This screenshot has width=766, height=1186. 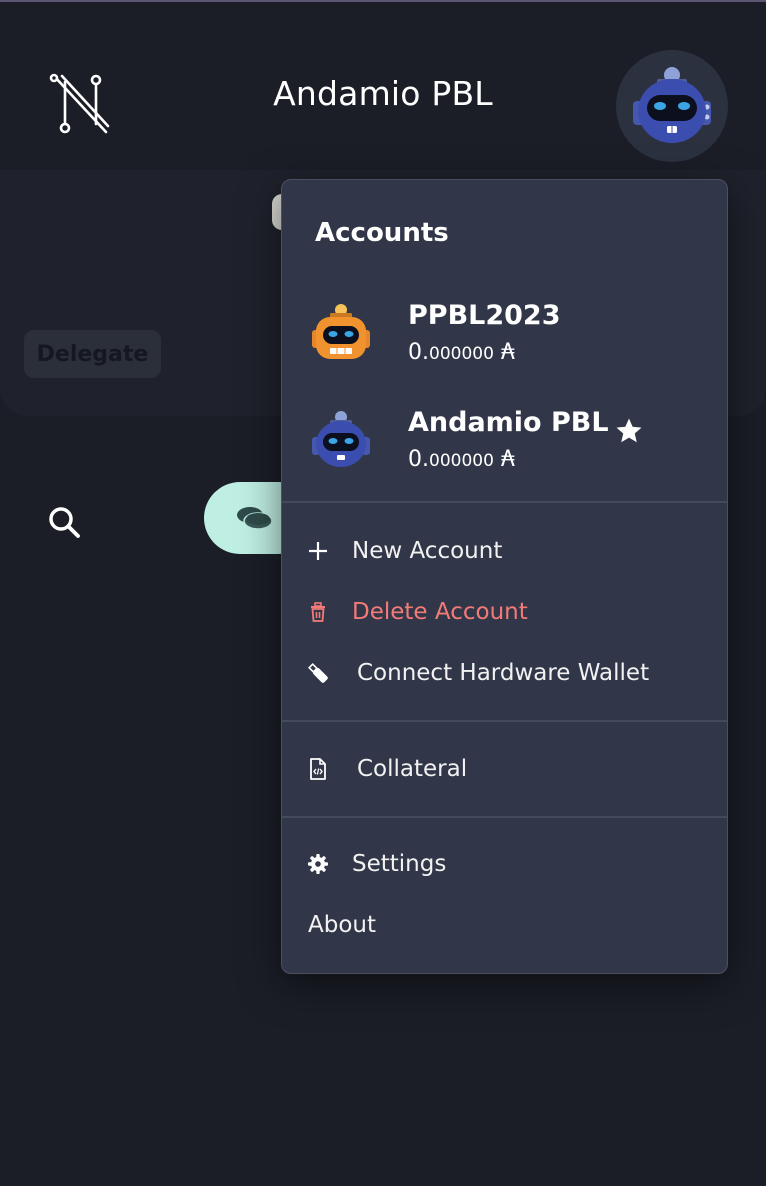 What do you see at coordinates (504, 864) in the screenshot?
I see `settings-button: Settings` at bounding box center [504, 864].